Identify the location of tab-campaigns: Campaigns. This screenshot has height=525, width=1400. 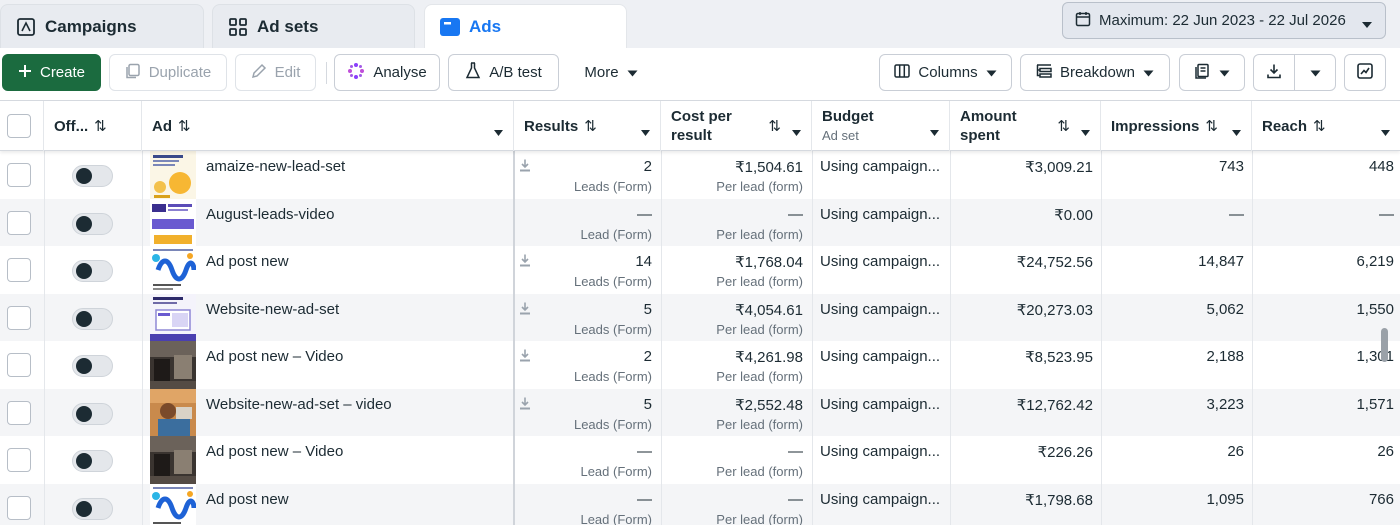
(102, 26).